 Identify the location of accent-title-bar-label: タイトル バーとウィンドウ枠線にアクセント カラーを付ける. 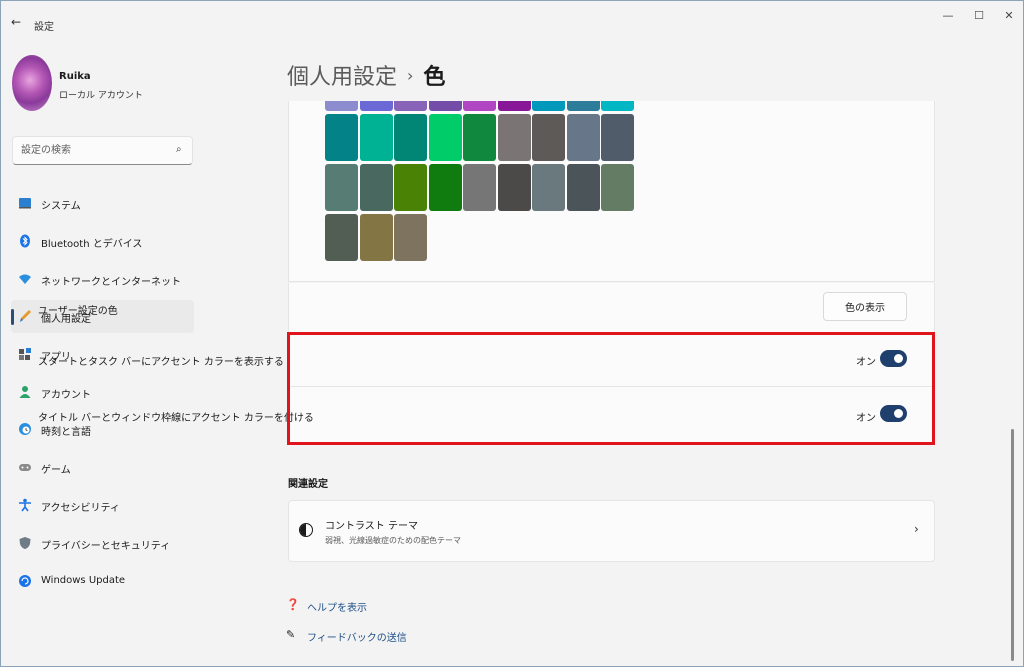
(176, 418).